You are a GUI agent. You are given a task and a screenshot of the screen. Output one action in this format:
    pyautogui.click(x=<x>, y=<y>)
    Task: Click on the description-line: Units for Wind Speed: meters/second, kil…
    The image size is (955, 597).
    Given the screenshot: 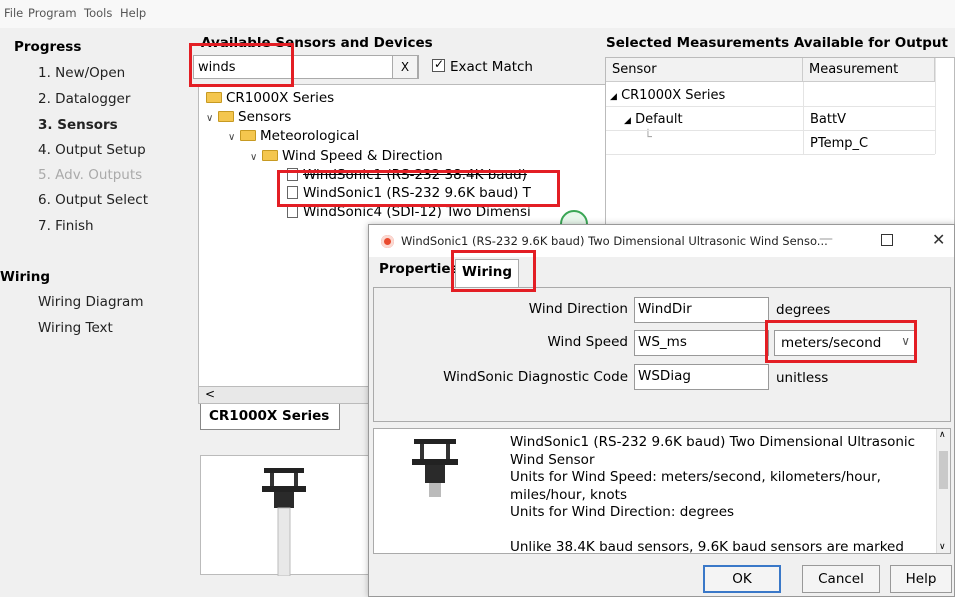 What is the action you would take?
    pyautogui.click(x=695, y=477)
    